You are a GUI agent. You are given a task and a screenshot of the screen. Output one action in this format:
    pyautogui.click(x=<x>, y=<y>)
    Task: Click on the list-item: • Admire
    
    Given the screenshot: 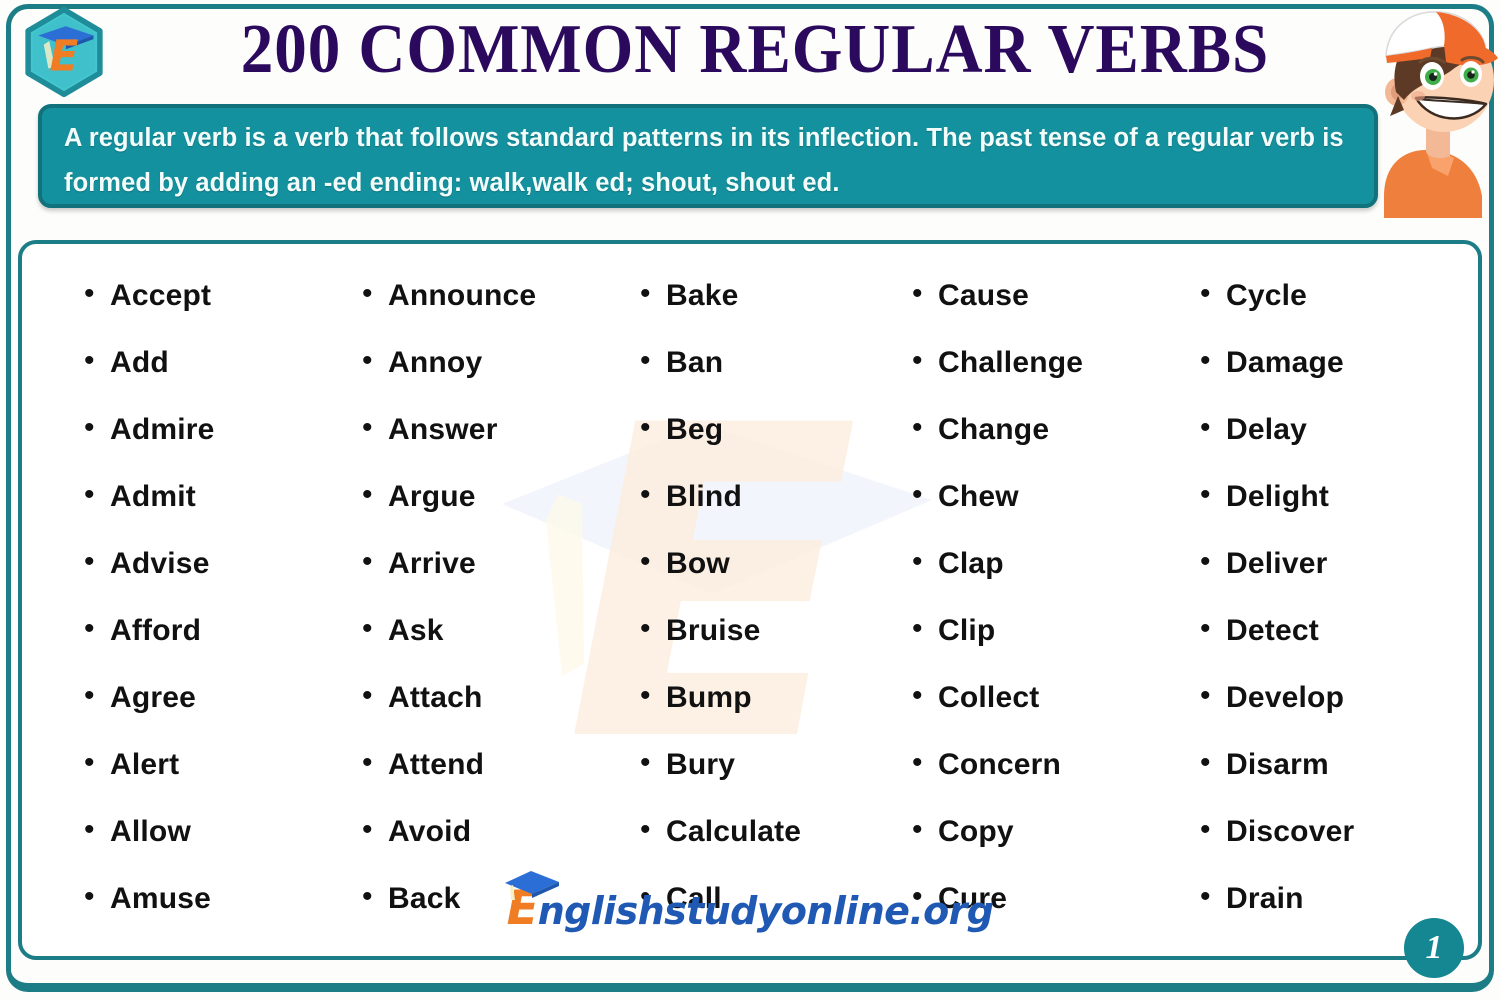 What is the action you would take?
    pyautogui.click(x=223, y=429)
    